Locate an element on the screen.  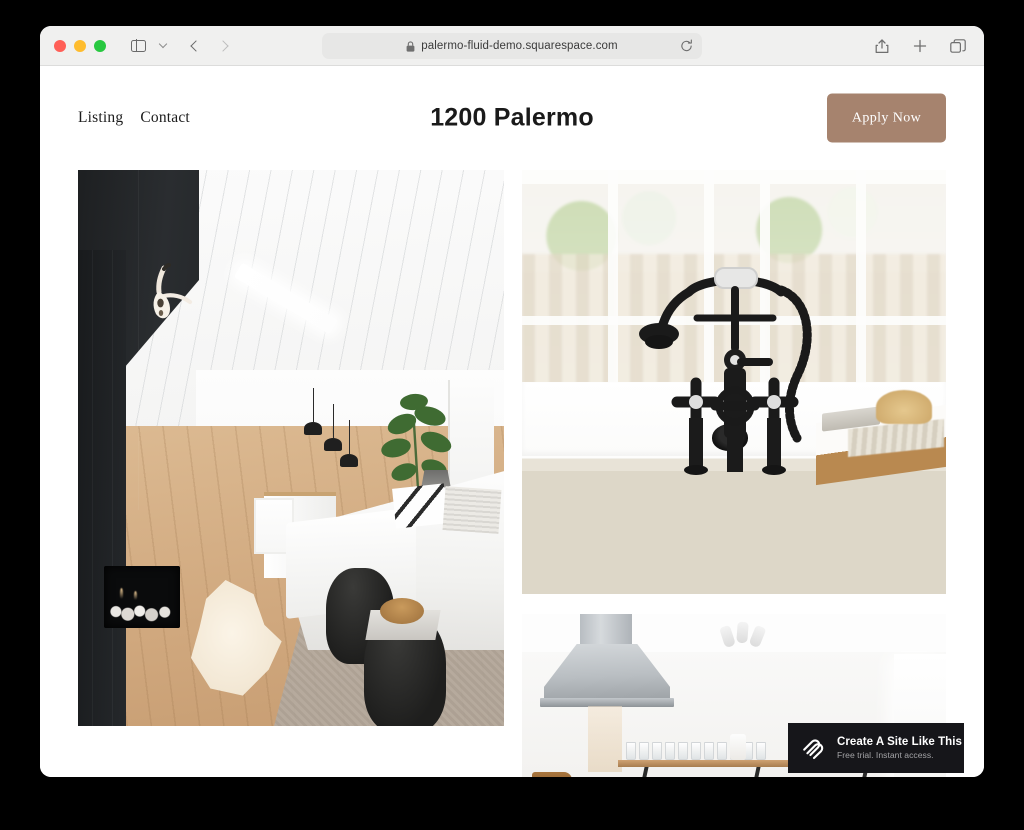
new-tab-icon is located at coordinates (920, 46).